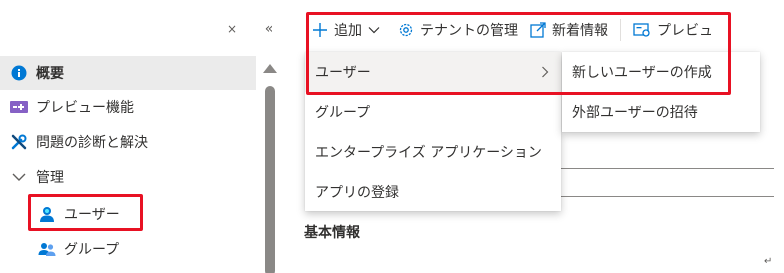 This screenshot has width=784, height=273. What do you see at coordinates (635, 113) in the screenshot?
I see `menu-item-label: 外部ユーザーの招待` at bounding box center [635, 113].